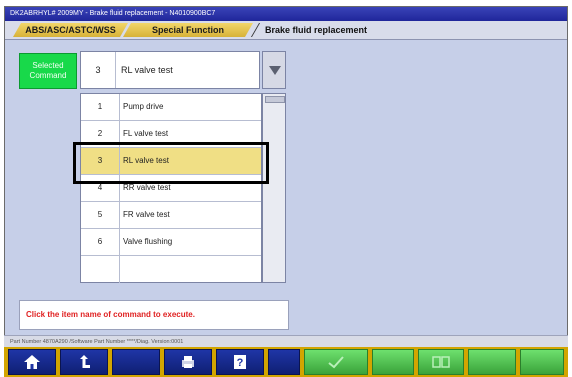 The height and width of the screenshot is (377, 572). I want to click on compare-button, so click(441, 362).